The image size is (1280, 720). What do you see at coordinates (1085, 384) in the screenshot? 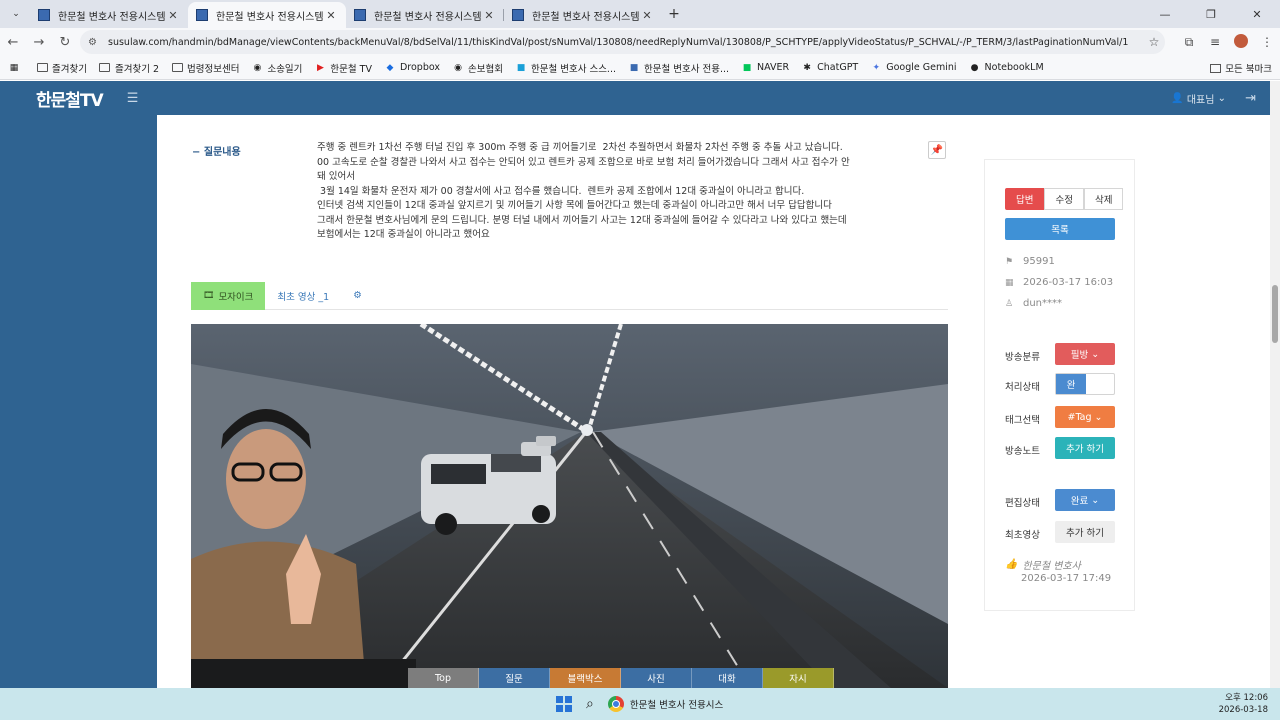
I see `process-status-toggle: 완` at bounding box center [1085, 384].